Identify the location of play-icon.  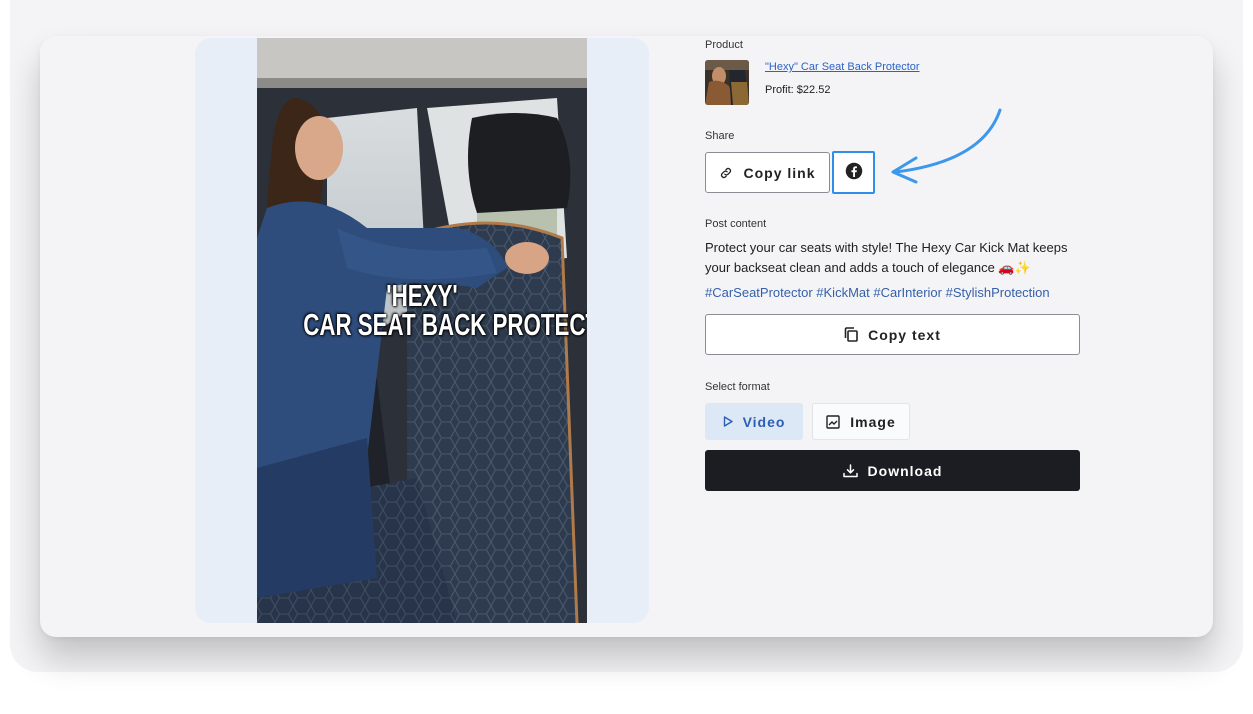
(728, 421).